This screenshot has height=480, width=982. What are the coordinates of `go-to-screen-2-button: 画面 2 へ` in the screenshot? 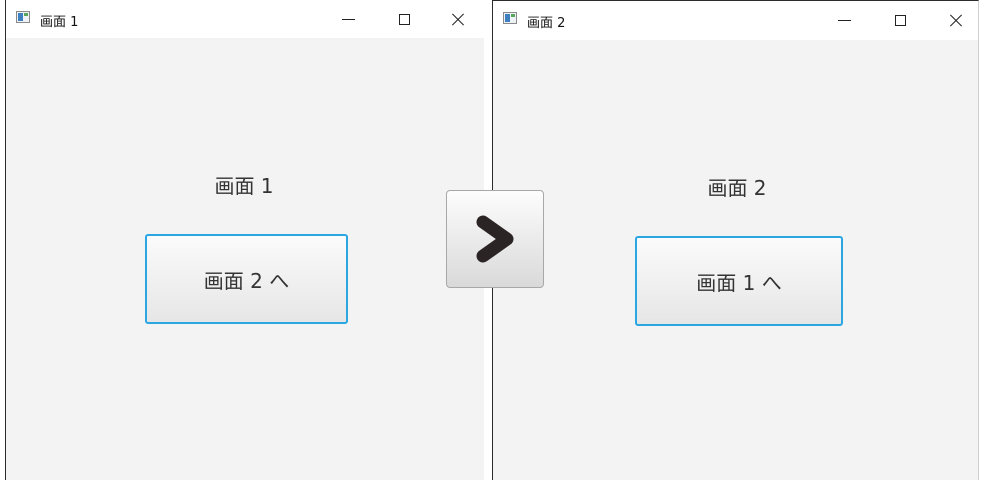 It's located at (246, 279).